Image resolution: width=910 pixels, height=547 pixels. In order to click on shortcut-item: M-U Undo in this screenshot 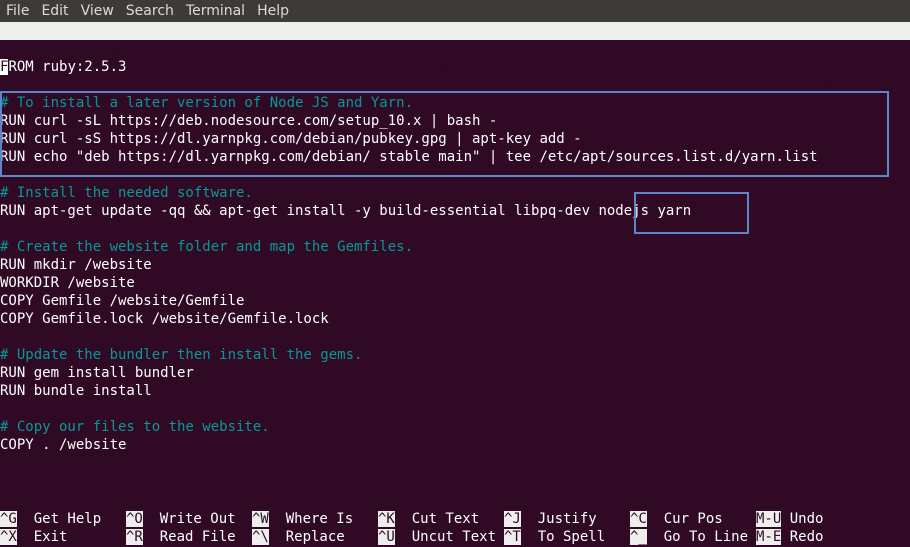, I will do `click(789, 519)`.